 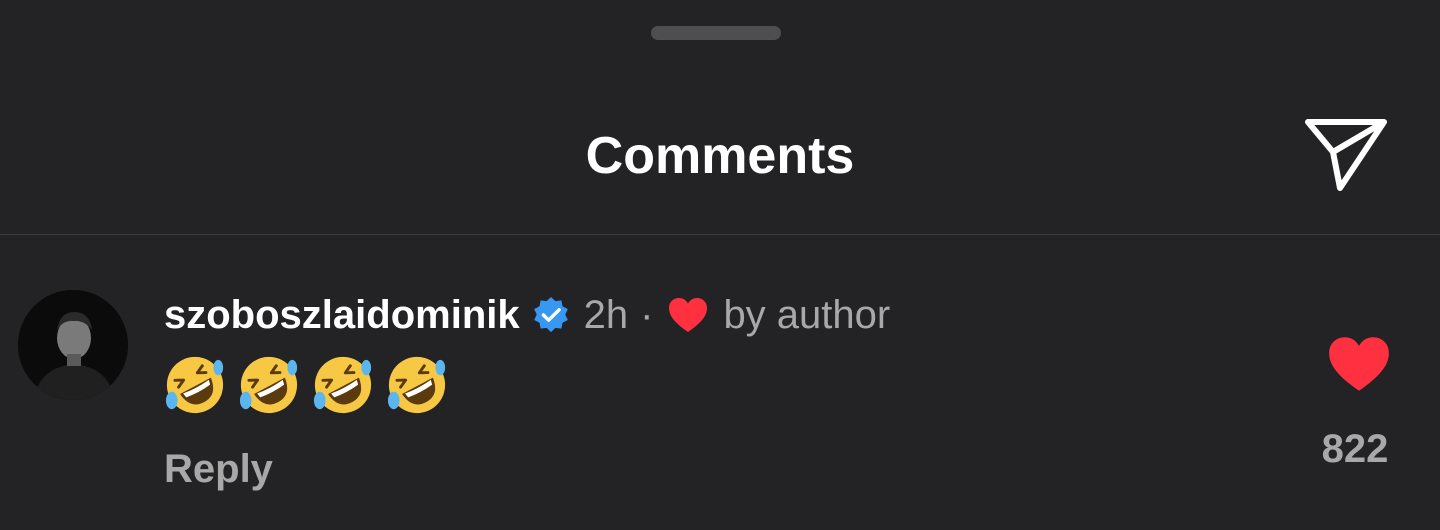 I want to click on share-button, so click(x=1346, y=154).